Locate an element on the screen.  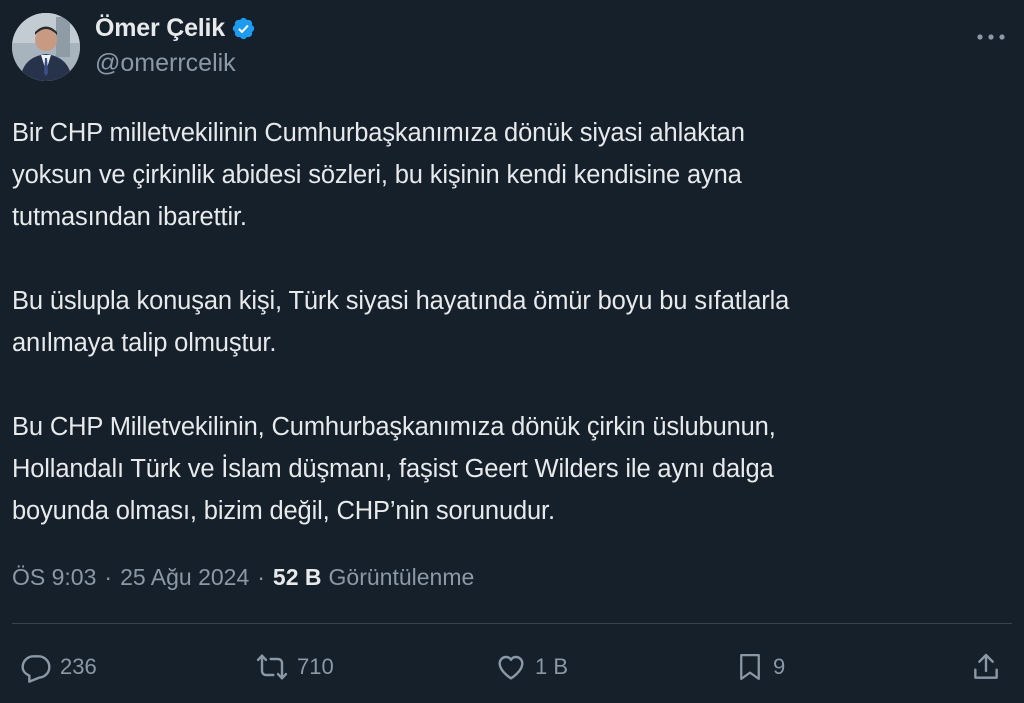
verified-badge-icon is located at coordinates (243, 28).